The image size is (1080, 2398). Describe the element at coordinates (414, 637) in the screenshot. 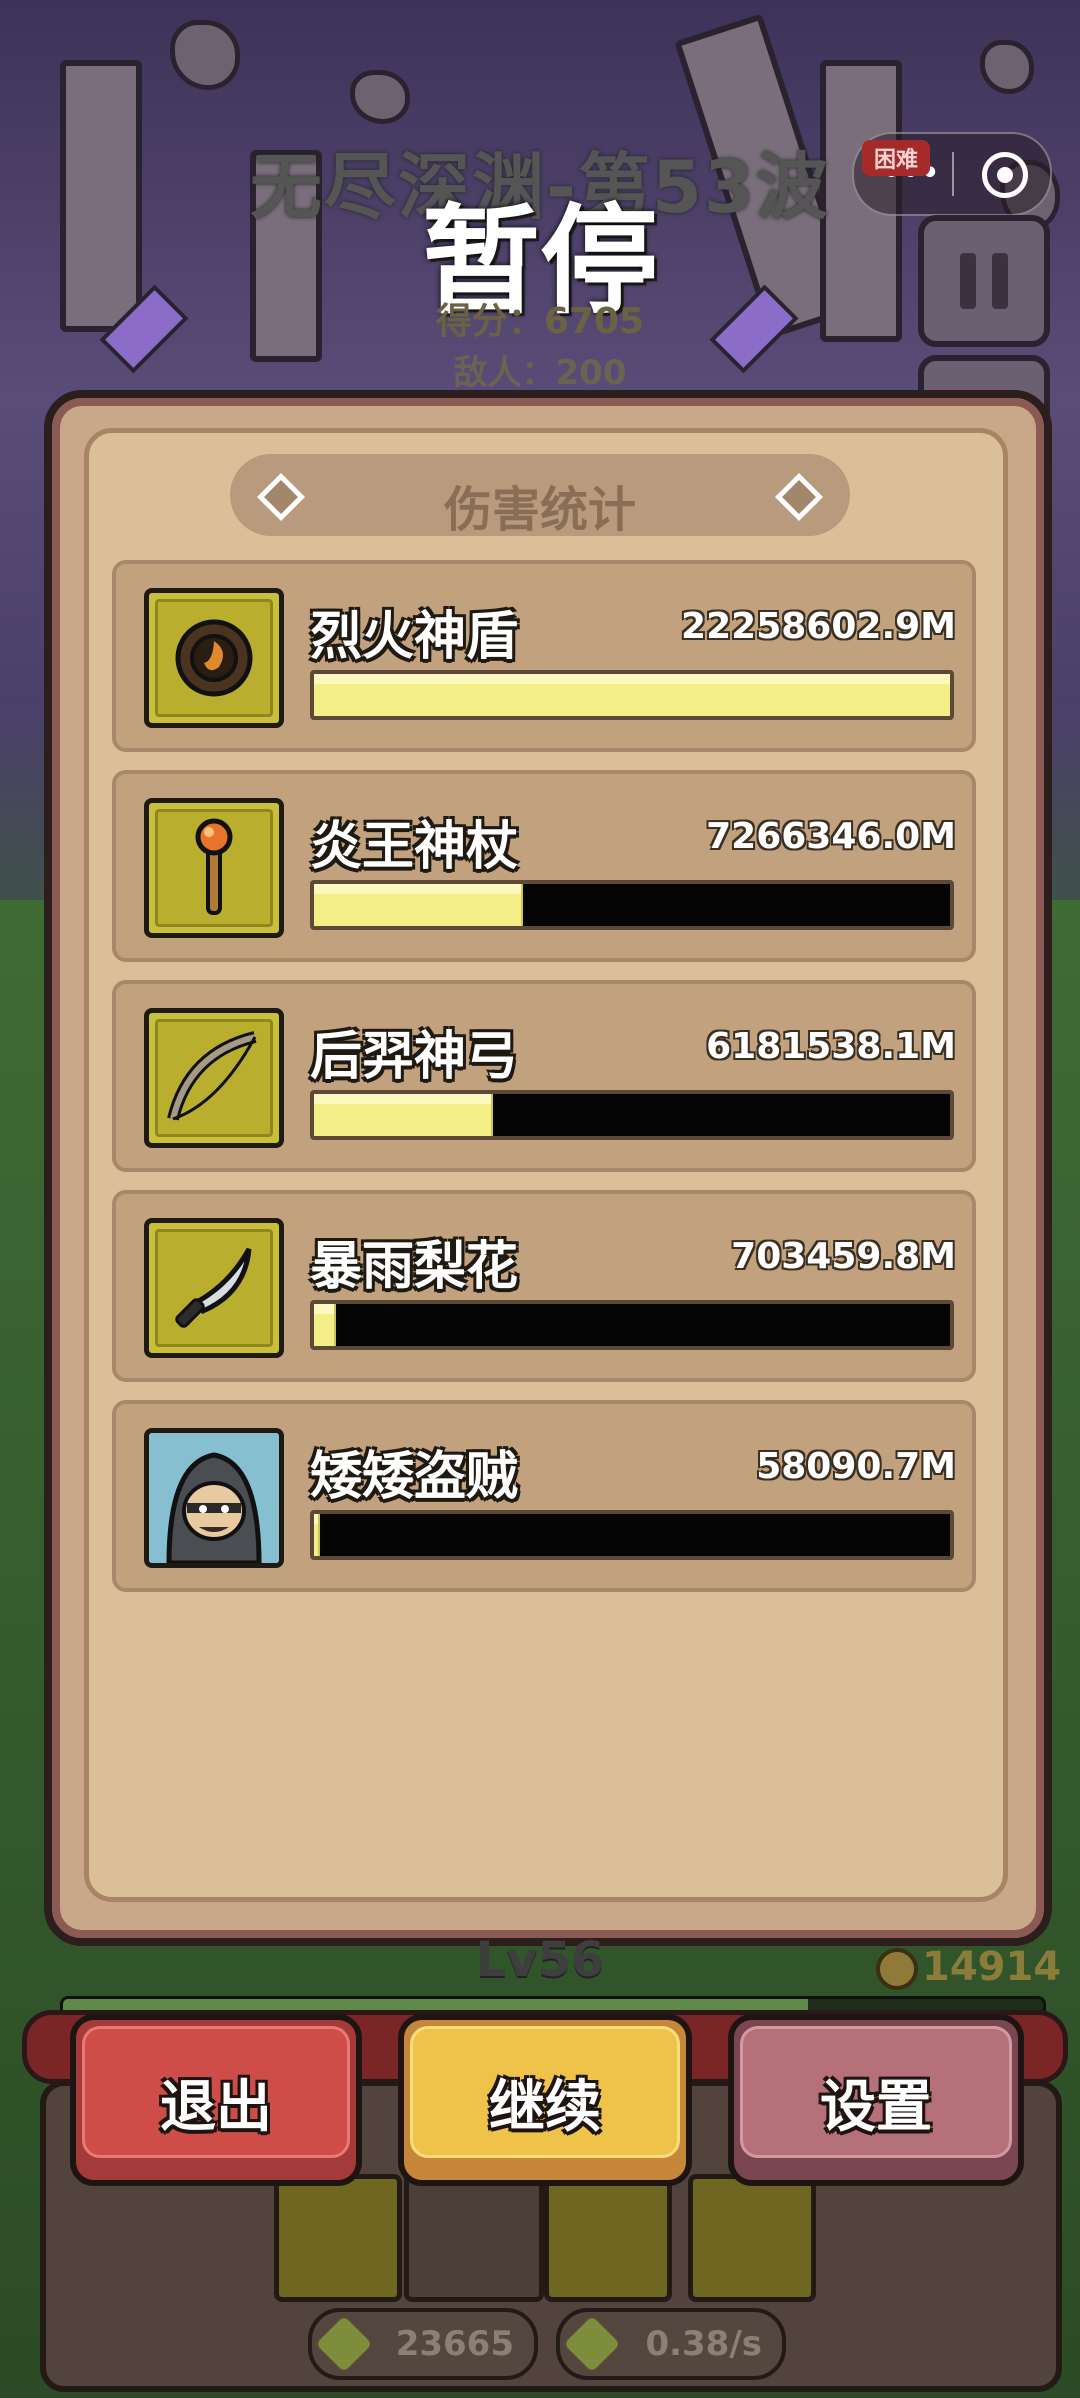

I see `weapon-name: 烈火神盾` at that location.